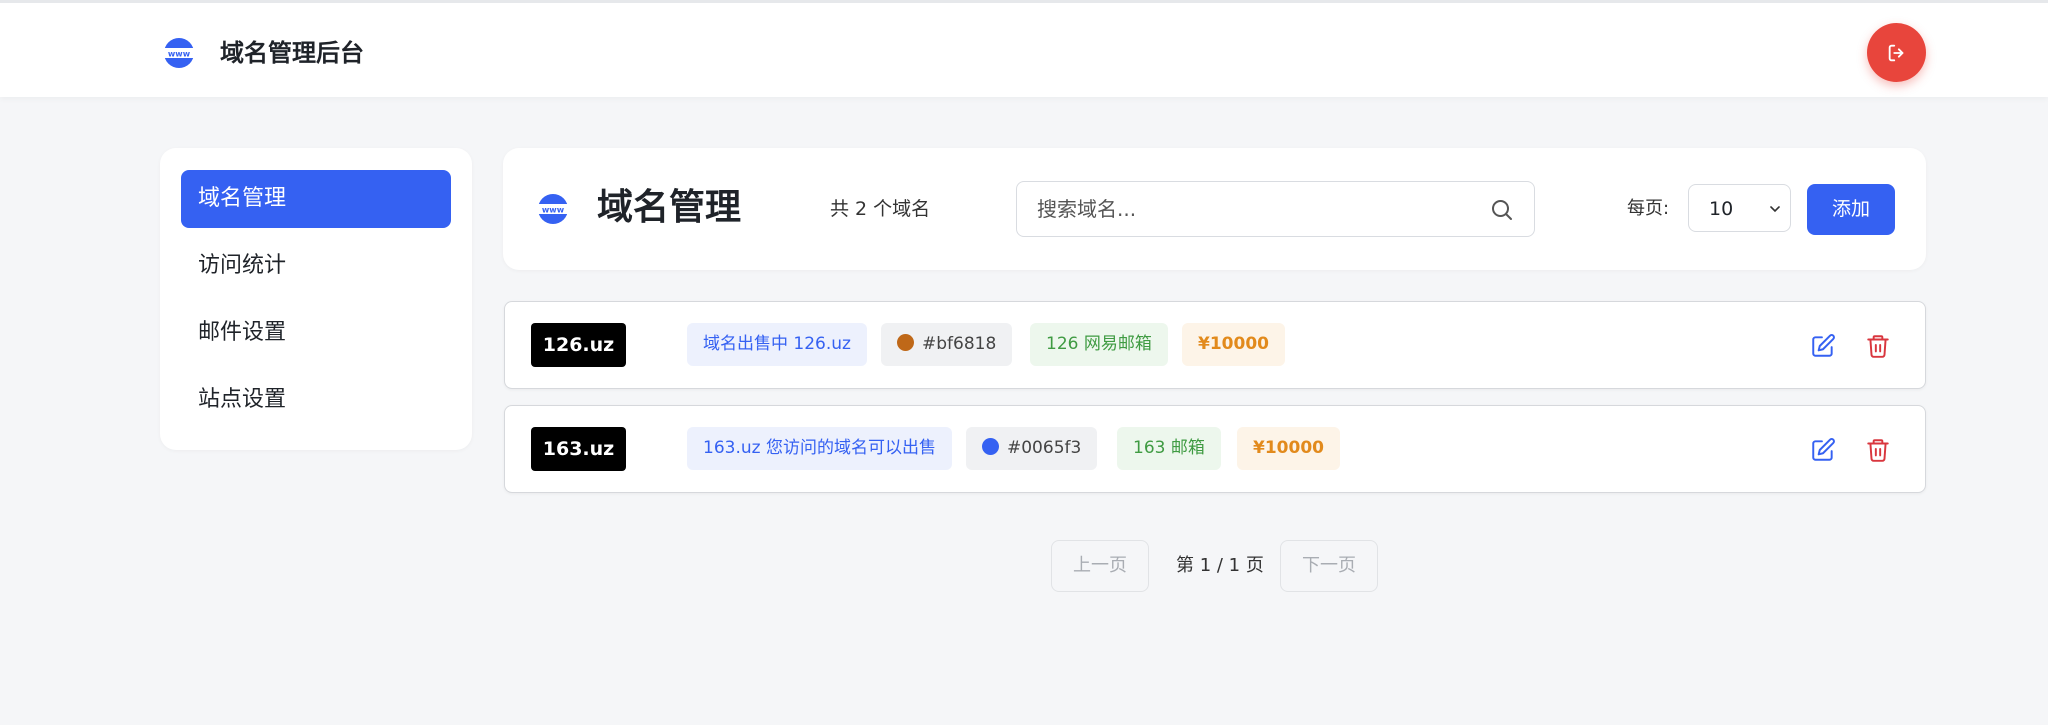 This screenshot has height=725, width=2048. What do you see at coordinates (292, 53) in the screenshot?
I see `app-title: 域名管理后台` at bounding box center [292, 53].